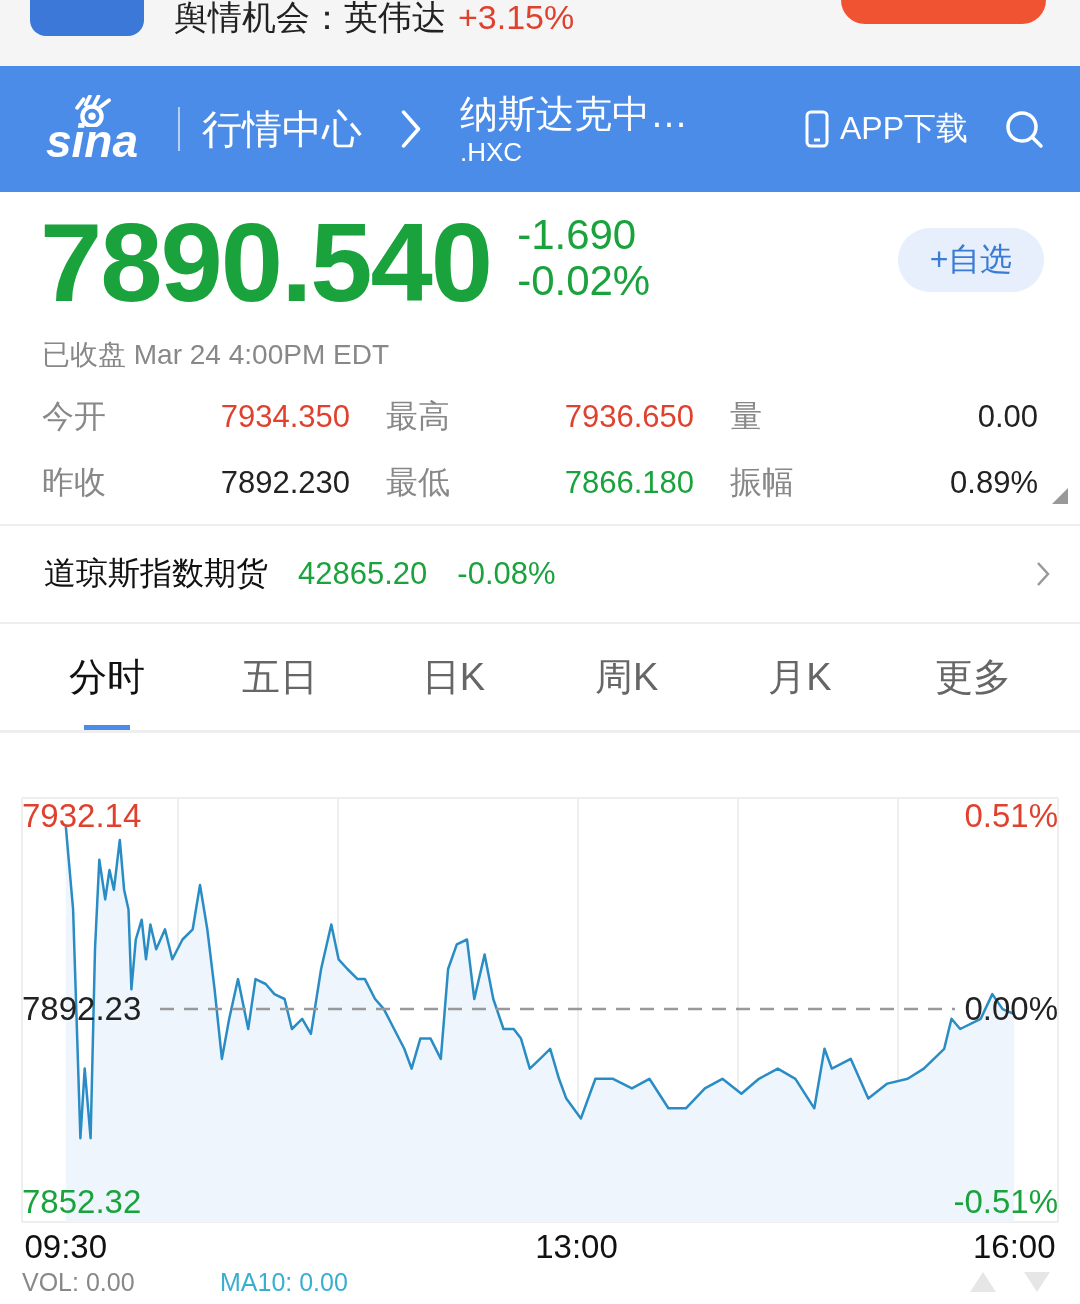  Describe the element at coordinates (816, 129) in the screenshot. I see `phone-icon` at that location.